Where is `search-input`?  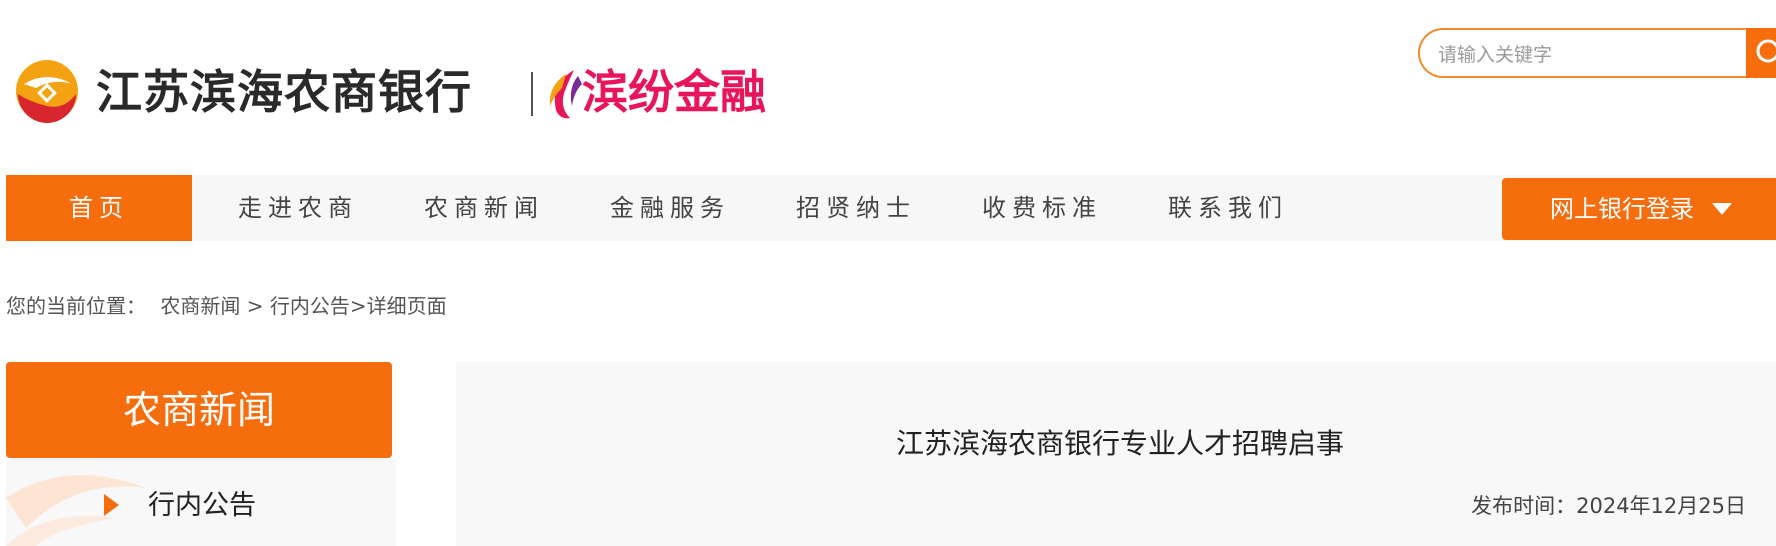 search-input is located at coordinates (1583, 55).